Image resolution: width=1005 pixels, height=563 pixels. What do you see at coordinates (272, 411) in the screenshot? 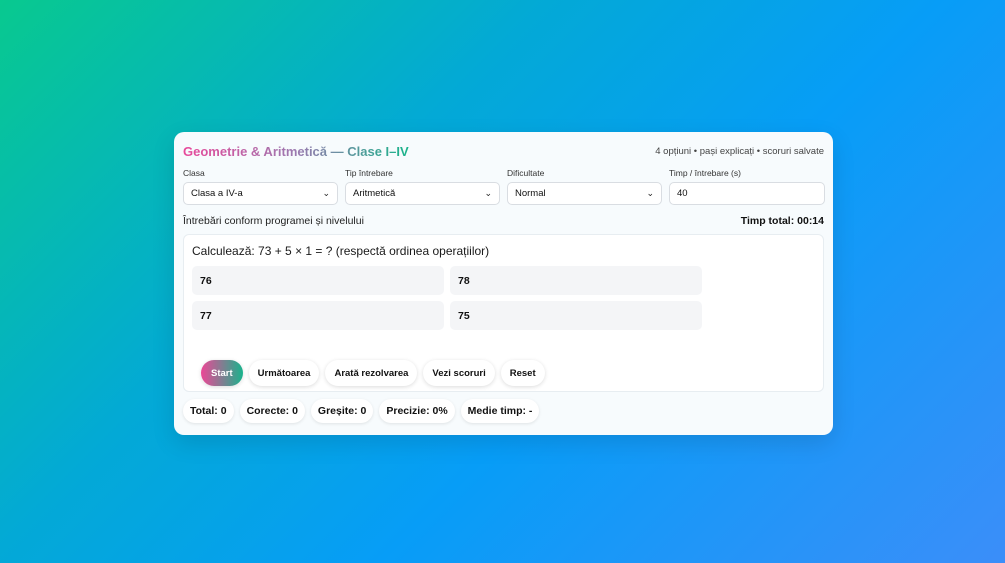
I see `stat-correct: Corecte: 0` at bounding box center [272, 411].